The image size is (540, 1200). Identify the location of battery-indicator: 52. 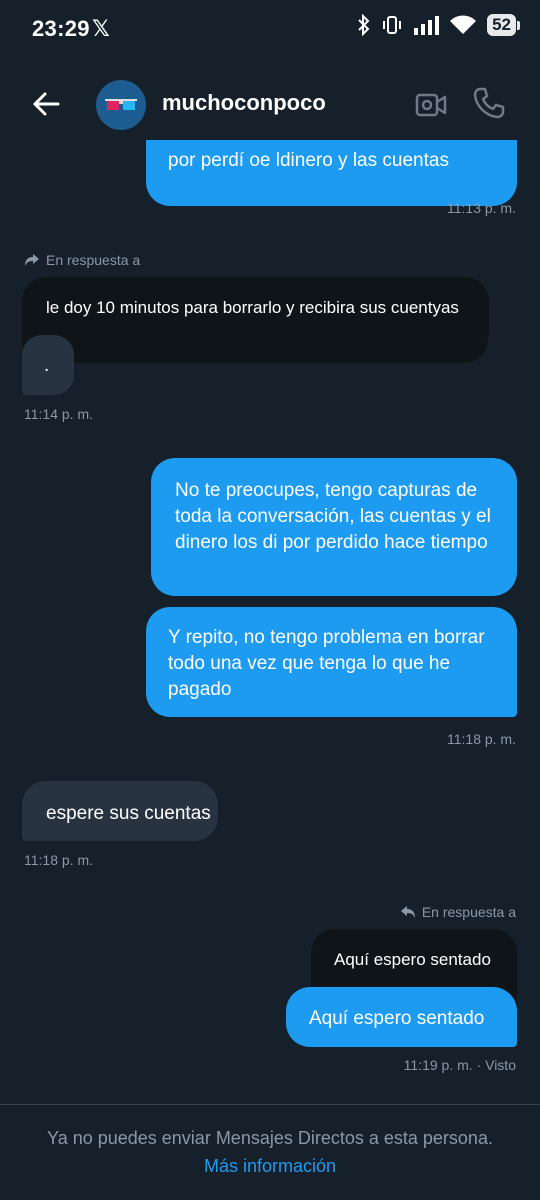
(503, 25).